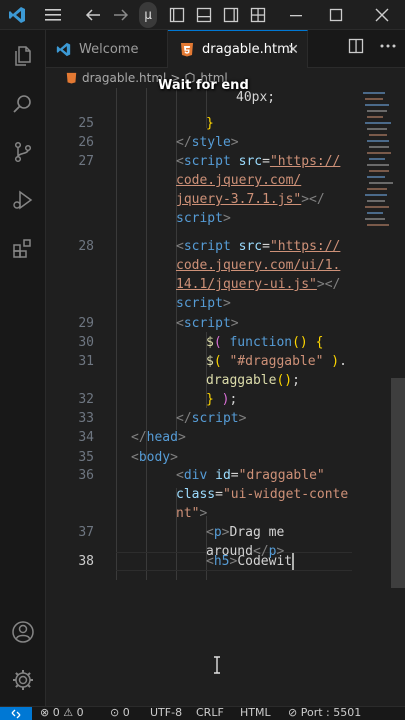 The image size is (405, 720). I want to click on more-actions-icon, so click(388, 46).